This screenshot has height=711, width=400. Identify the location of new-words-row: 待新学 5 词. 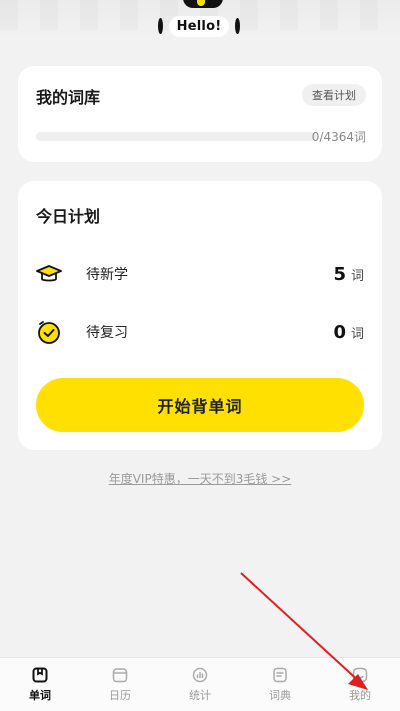
(200, 274).